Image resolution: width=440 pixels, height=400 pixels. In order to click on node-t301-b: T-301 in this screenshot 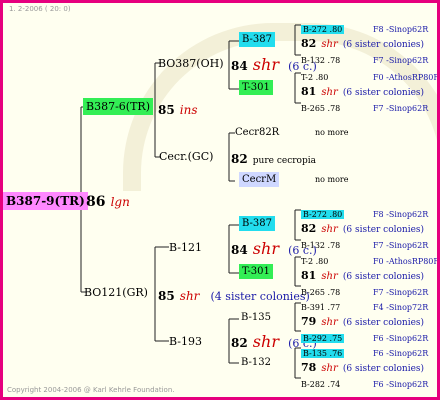, I will do `click(256, 271)`.